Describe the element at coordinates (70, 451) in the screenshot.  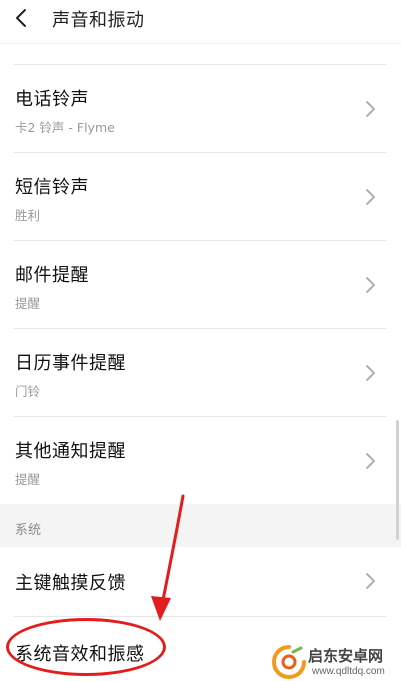
I see `setting-title: 其他通知提醒` at that location.